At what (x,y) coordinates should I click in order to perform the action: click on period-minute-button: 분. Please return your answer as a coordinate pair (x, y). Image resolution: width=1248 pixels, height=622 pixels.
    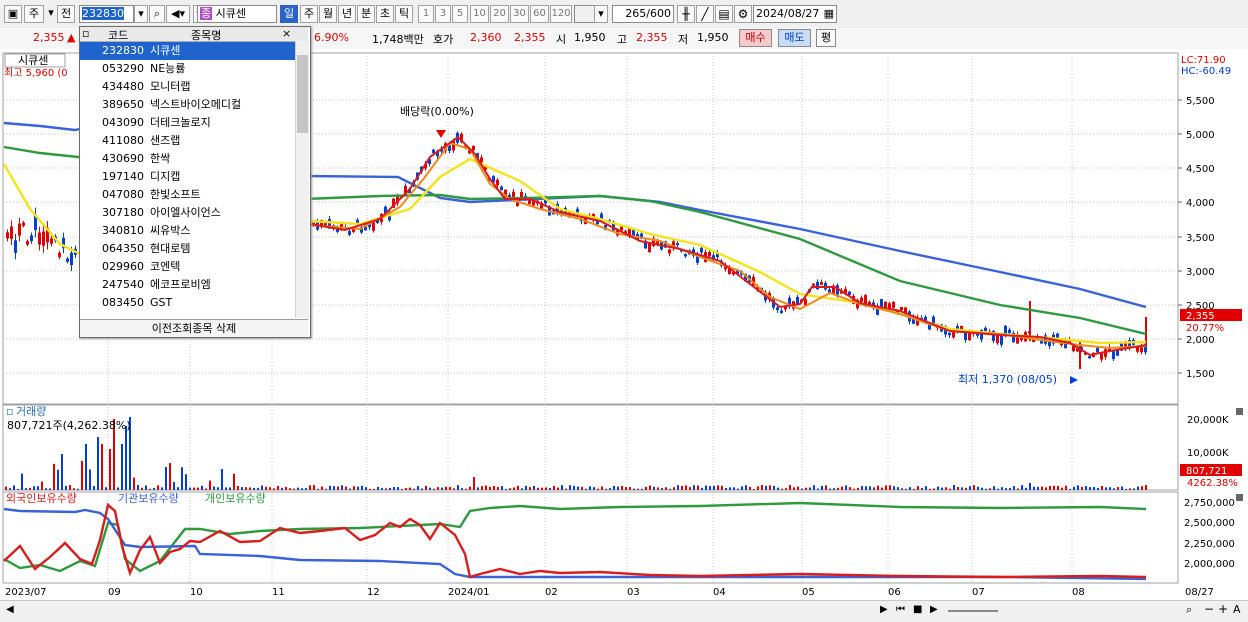
    Looking at the image, I should click on (366, 14).